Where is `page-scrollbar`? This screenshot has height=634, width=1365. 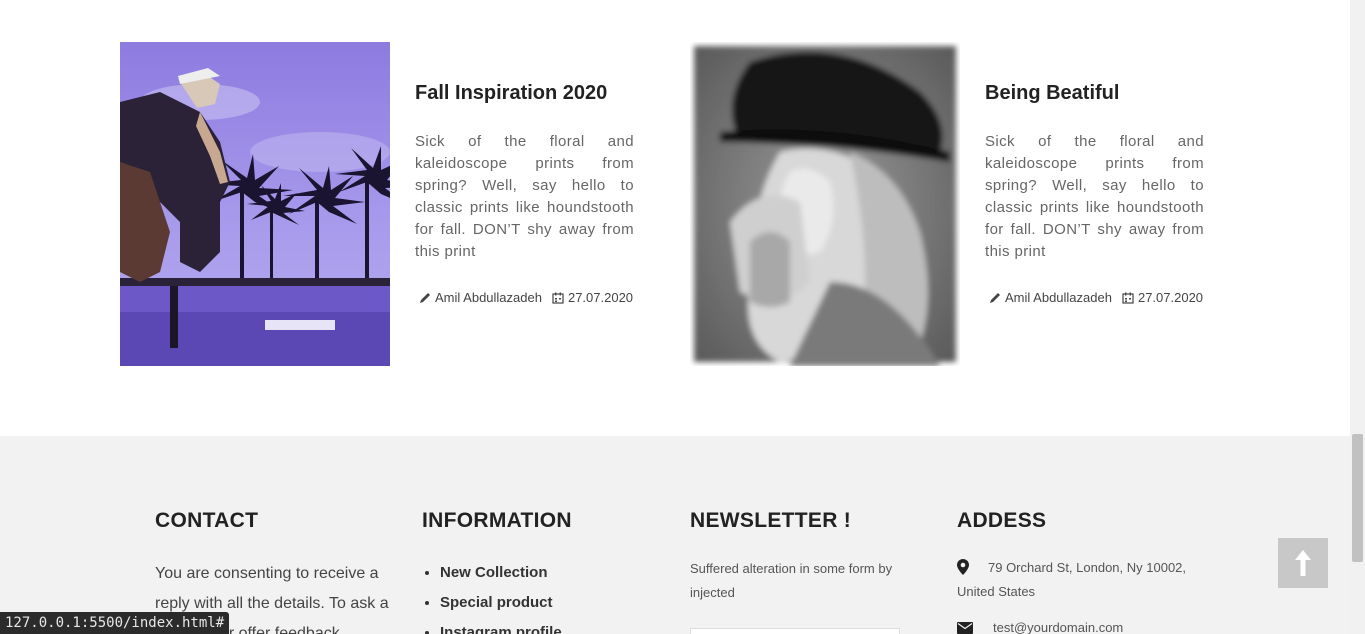
page-scrollbar is located at coordinates (1357, 317).